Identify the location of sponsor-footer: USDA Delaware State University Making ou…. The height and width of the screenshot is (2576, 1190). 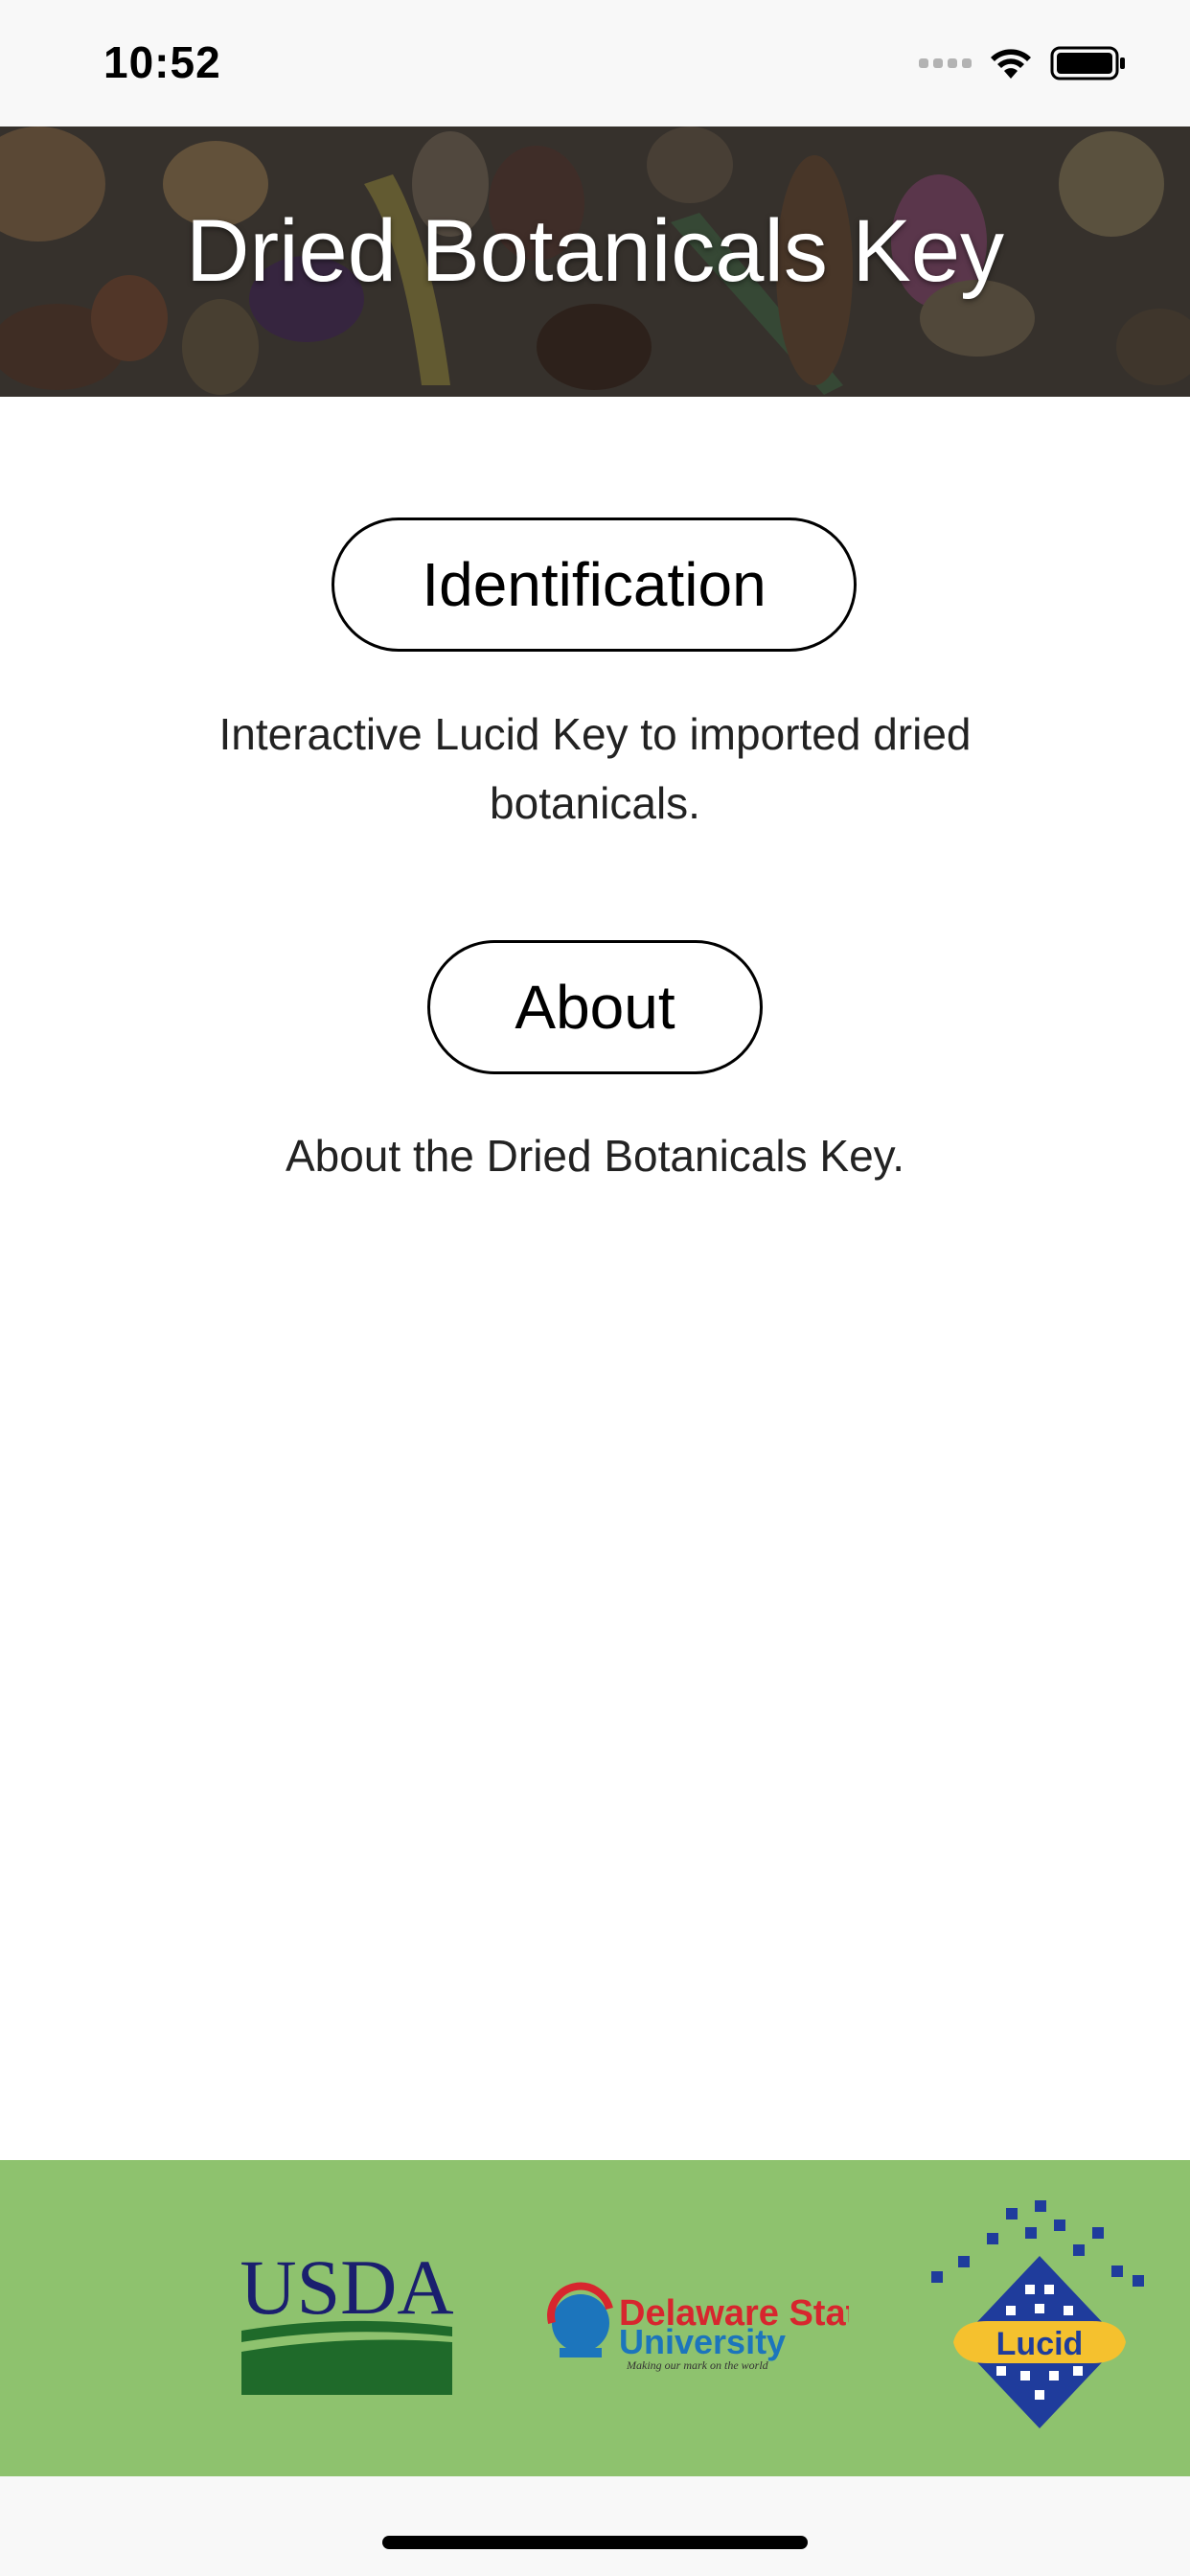
(595, 2318).